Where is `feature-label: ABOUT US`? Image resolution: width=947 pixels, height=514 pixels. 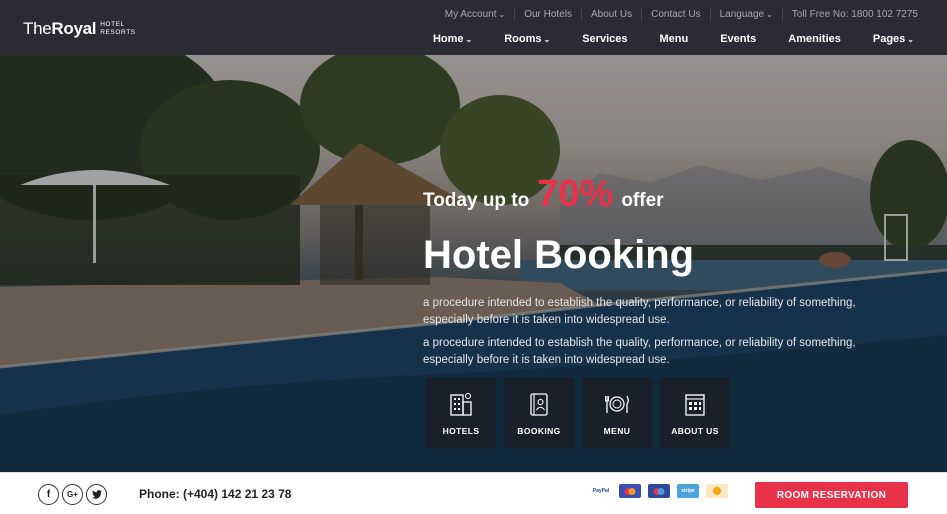 feature-label: ABOUT US is located at coordinates (695, 430).